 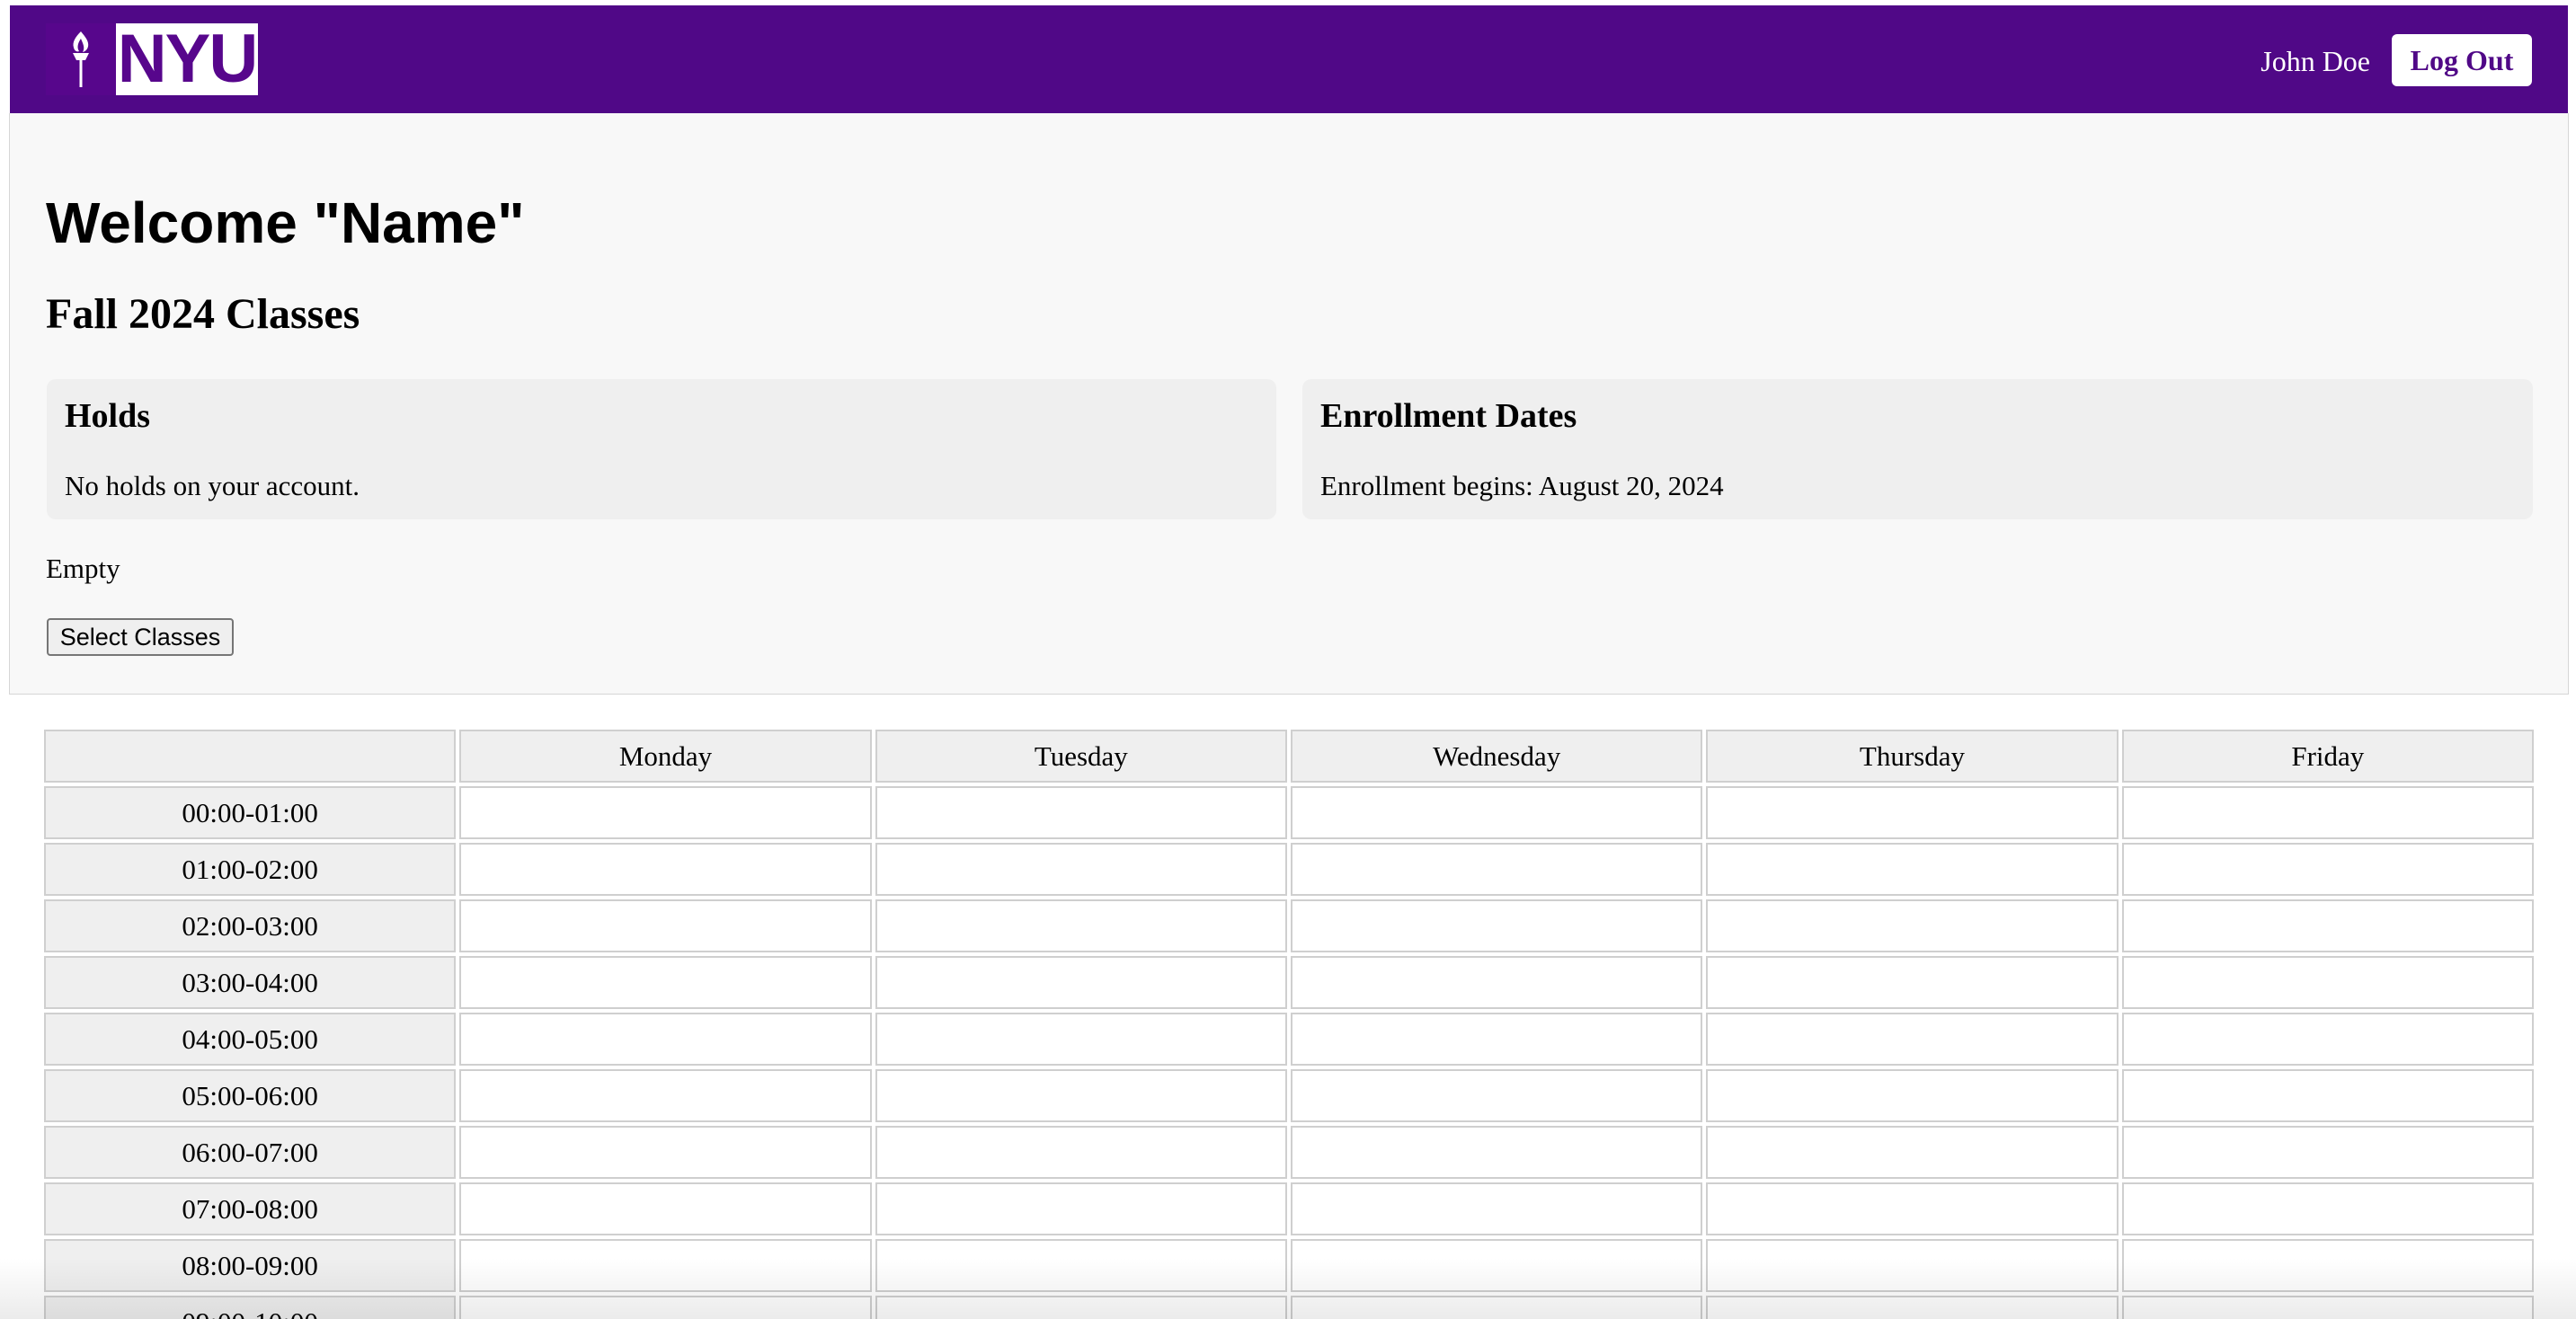 I want to click on table-row: 05:00-06:00, so click(x=1289, y=1095).